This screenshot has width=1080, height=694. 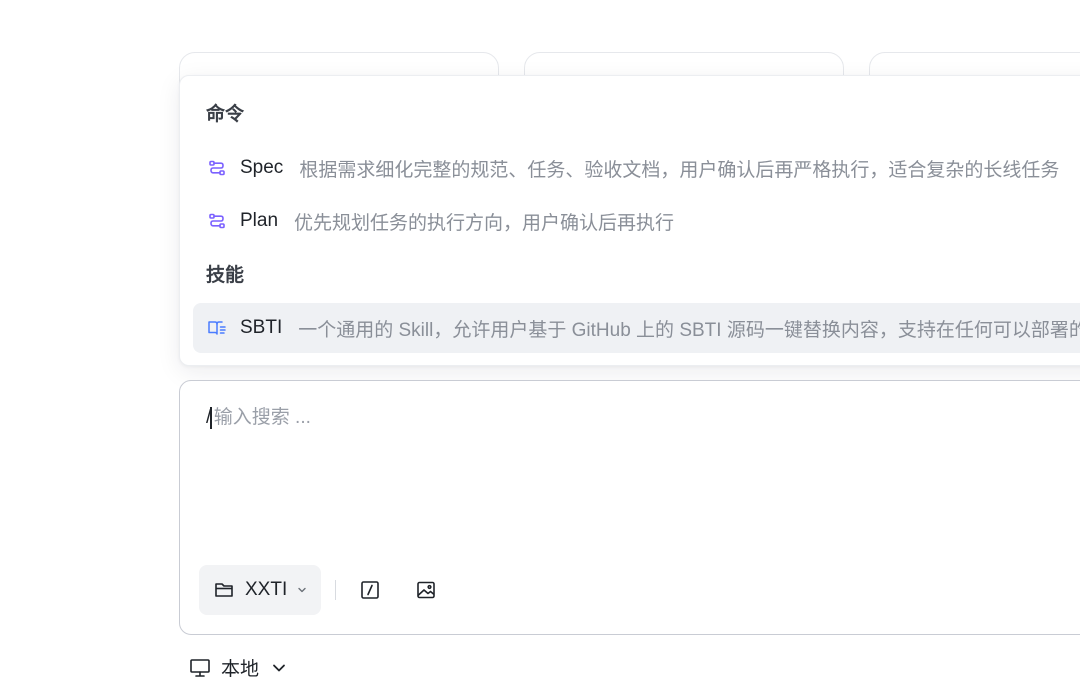 What do you see at coordinates (336, 590) in the screenshot?
I see `toolbar-divider` at bounding box center [336, 590].